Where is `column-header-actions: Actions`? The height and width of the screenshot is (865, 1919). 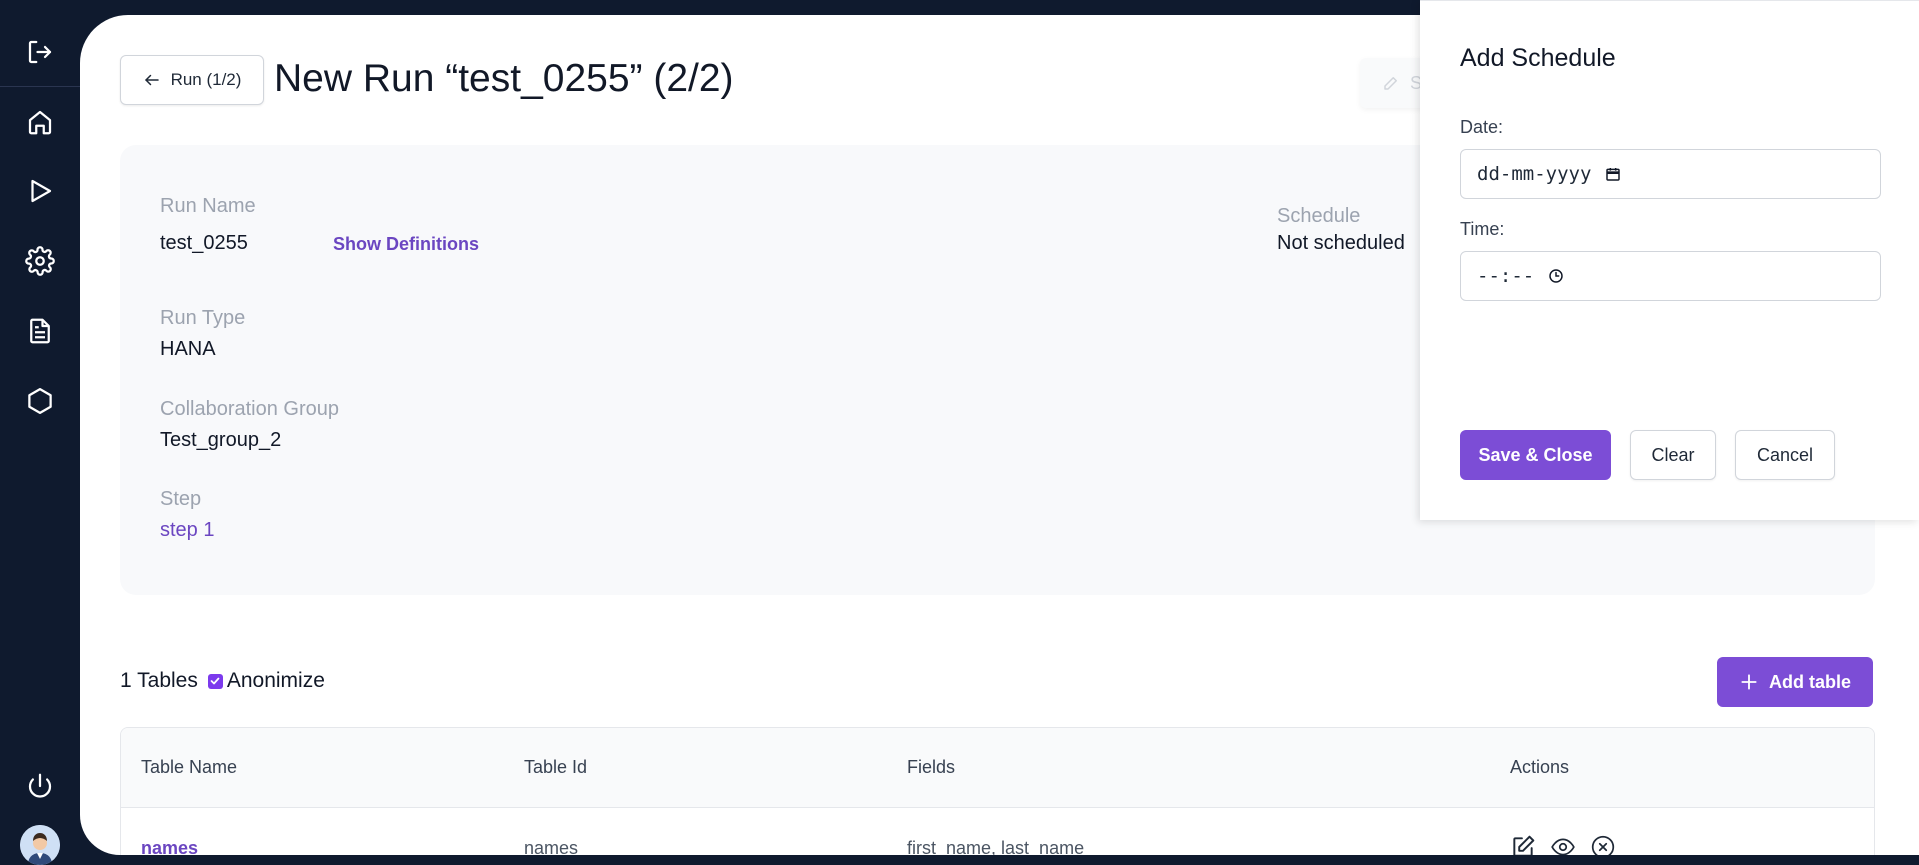 column-header-actions: Actions is located at coordinates (1540, 767).